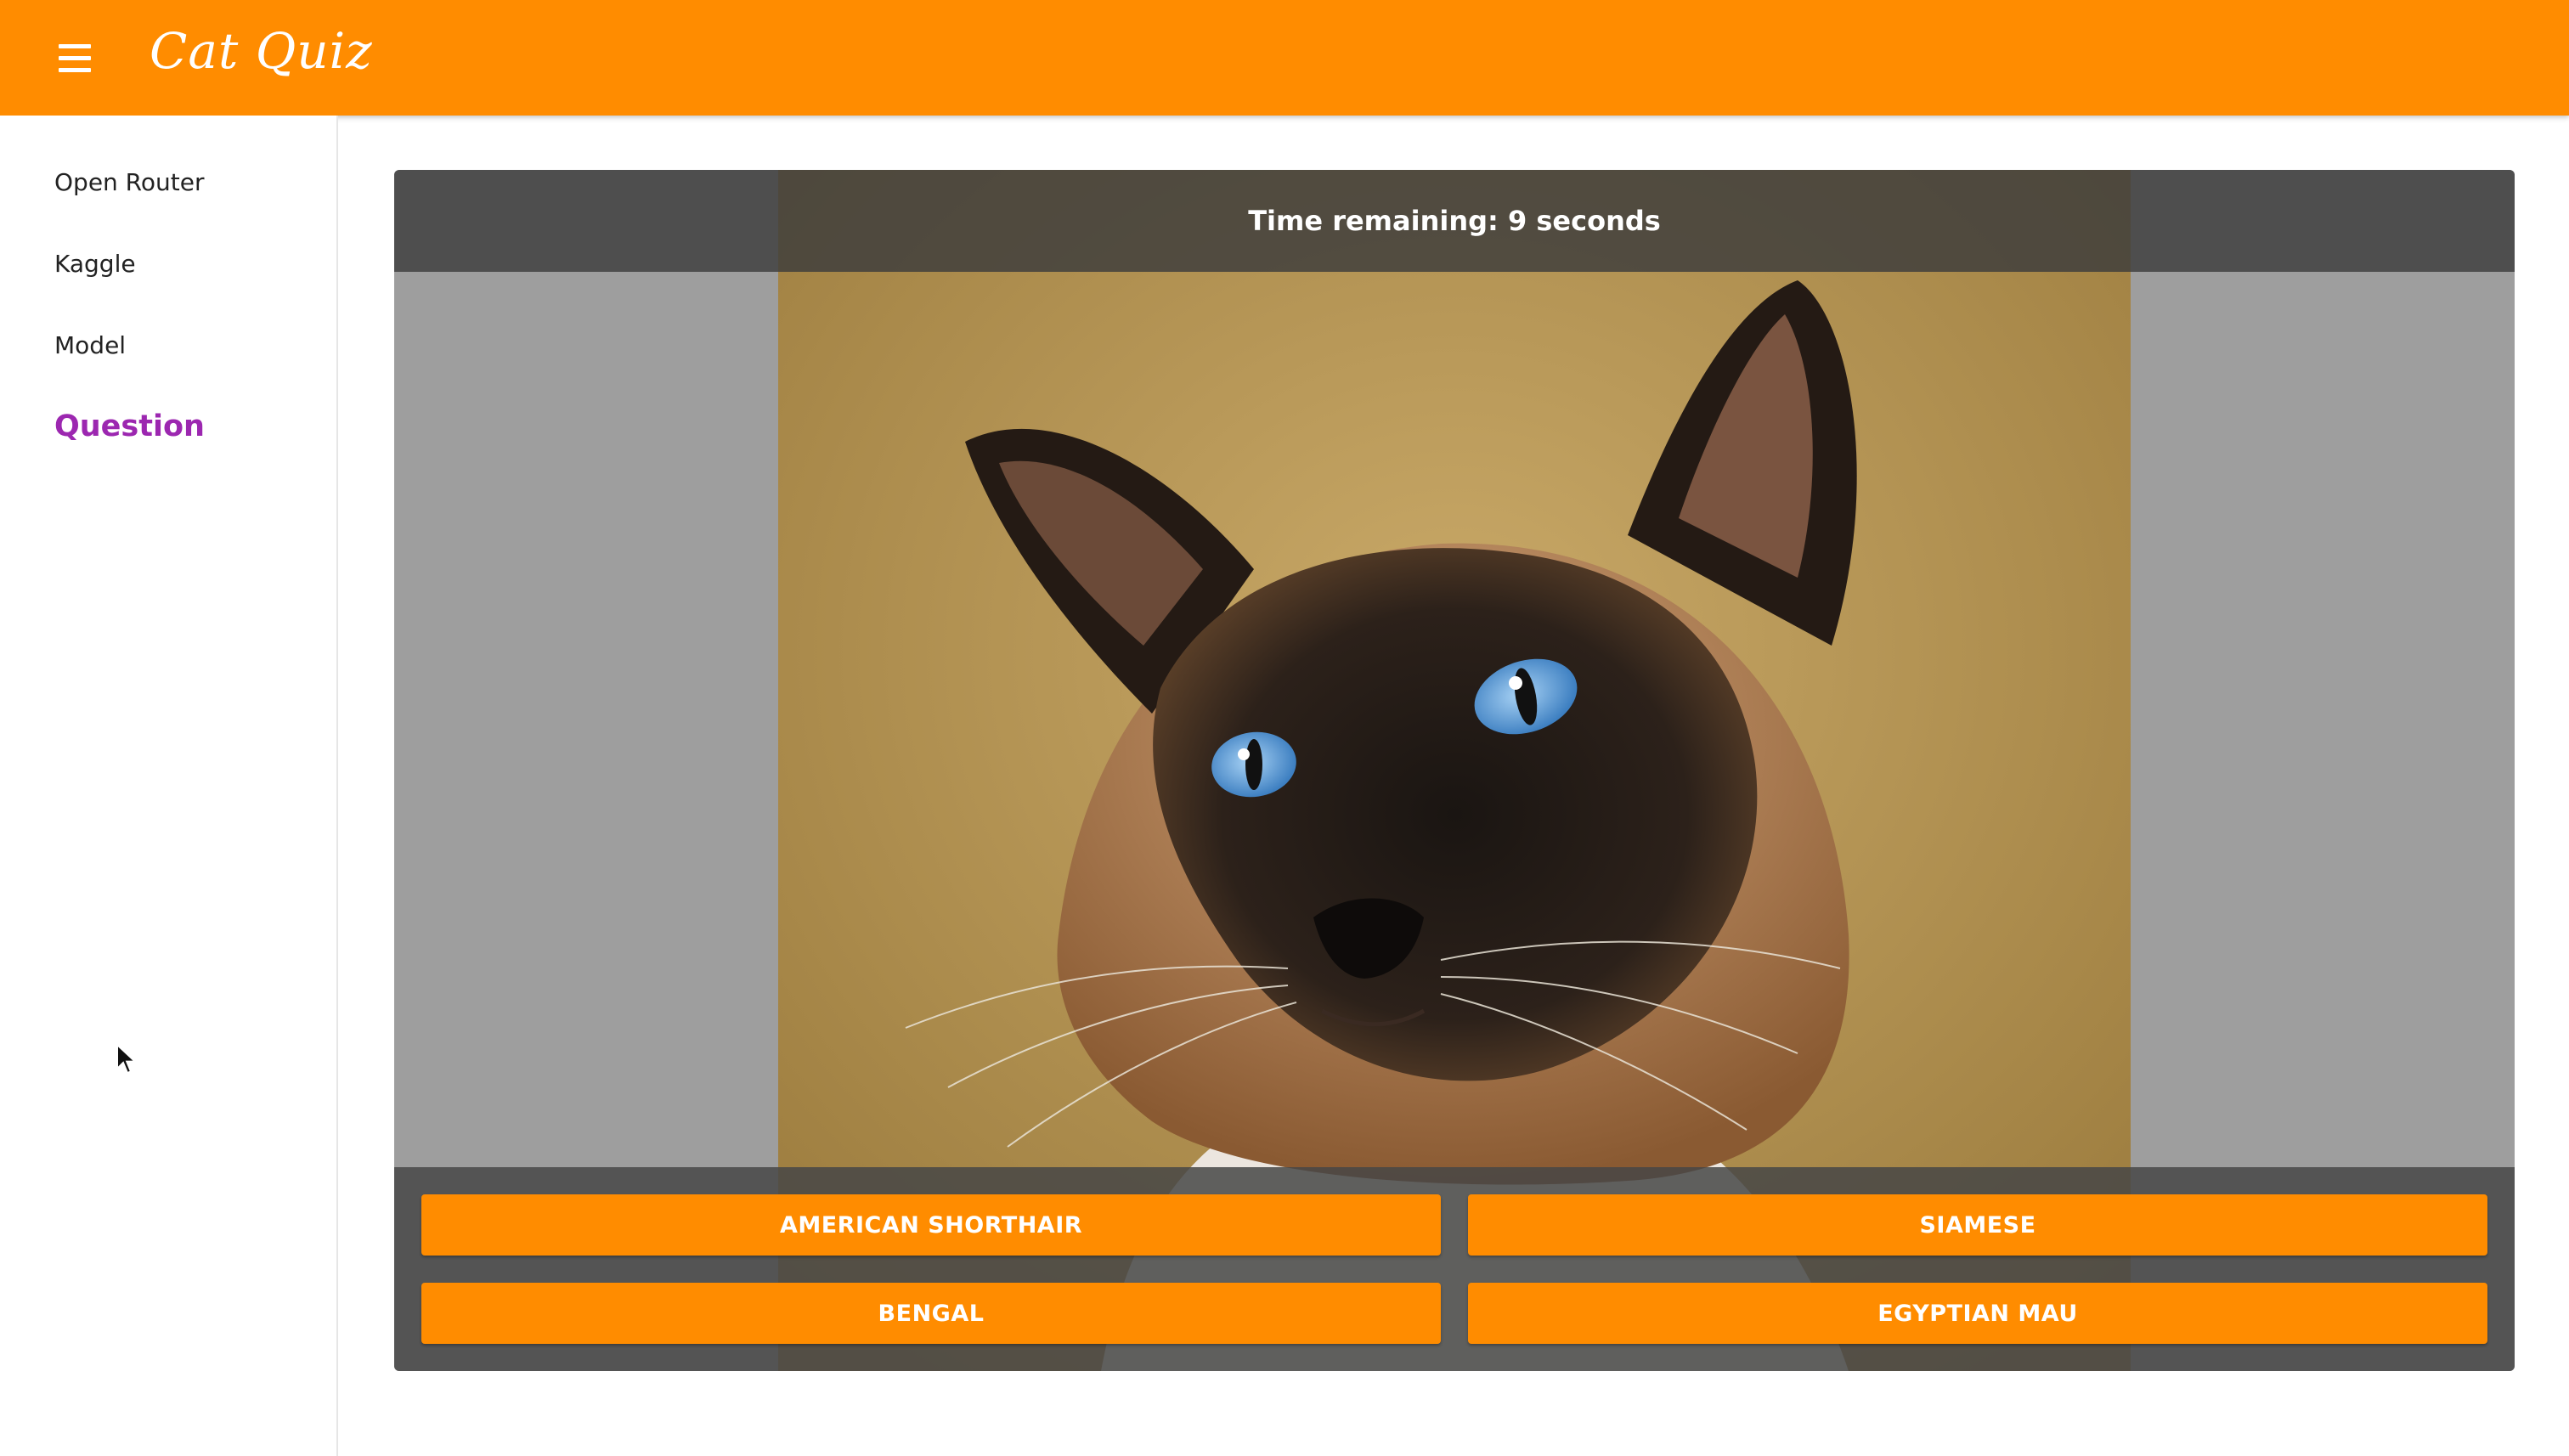 This screenshot has width=2569, height=1456. I want to click on app-title: Cat Quiz, so click(261, 51).